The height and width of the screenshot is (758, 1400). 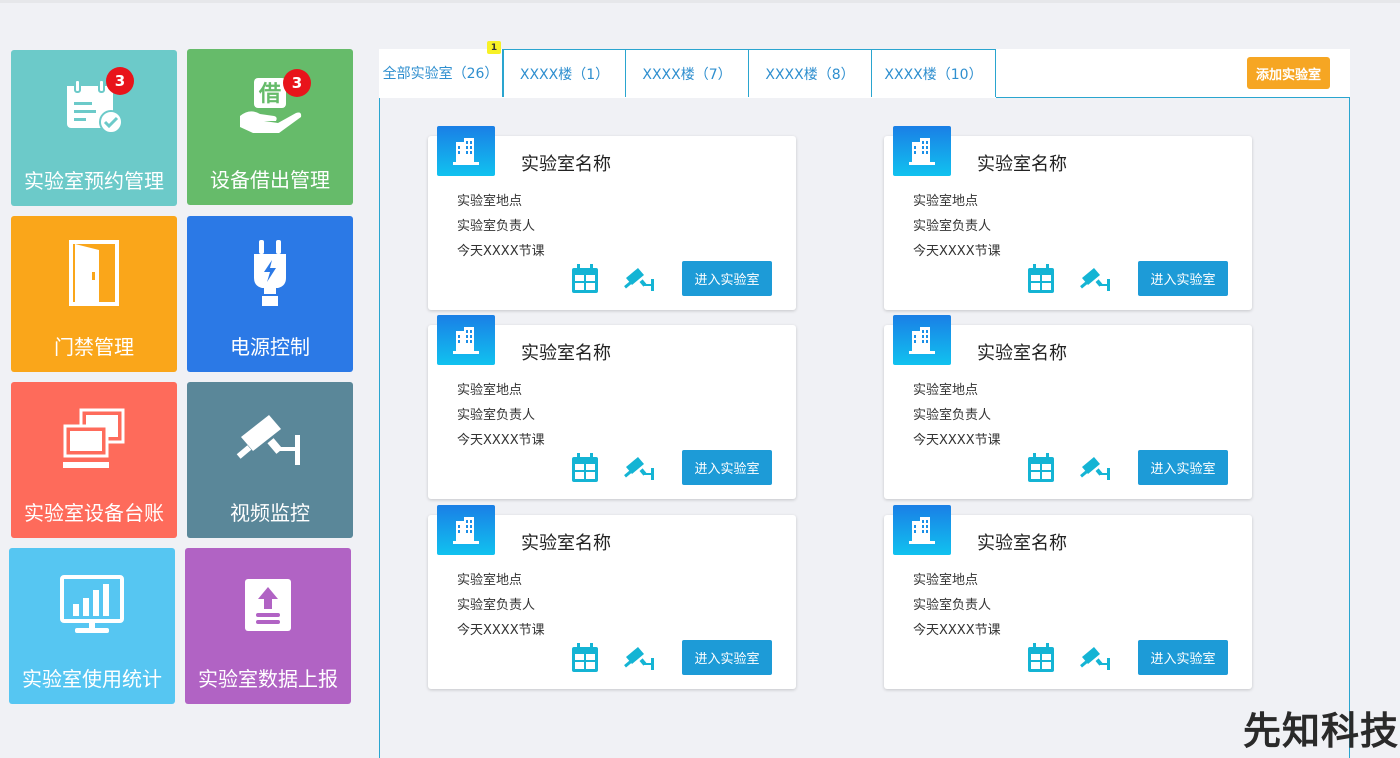 I want to click on chart-monitor-icon, so click(x=92, y=605).